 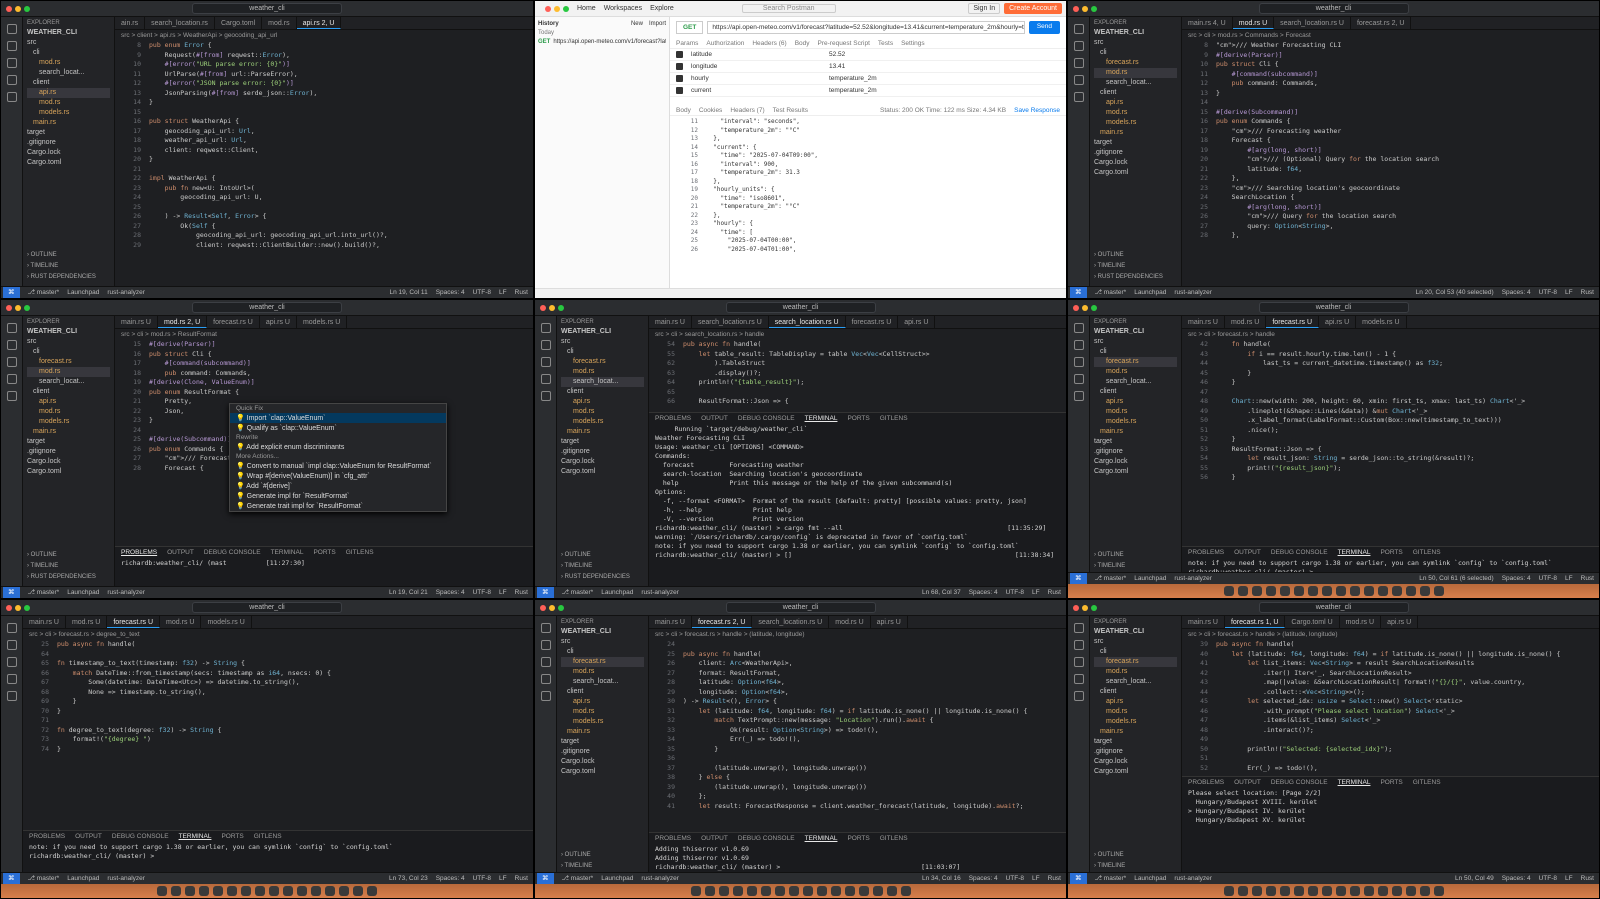 What do you see at coordinates (1255, 622) in the screenshot?
I see `editor-tab: forecast.rs 1, U` at bounding box center [1255, 622].